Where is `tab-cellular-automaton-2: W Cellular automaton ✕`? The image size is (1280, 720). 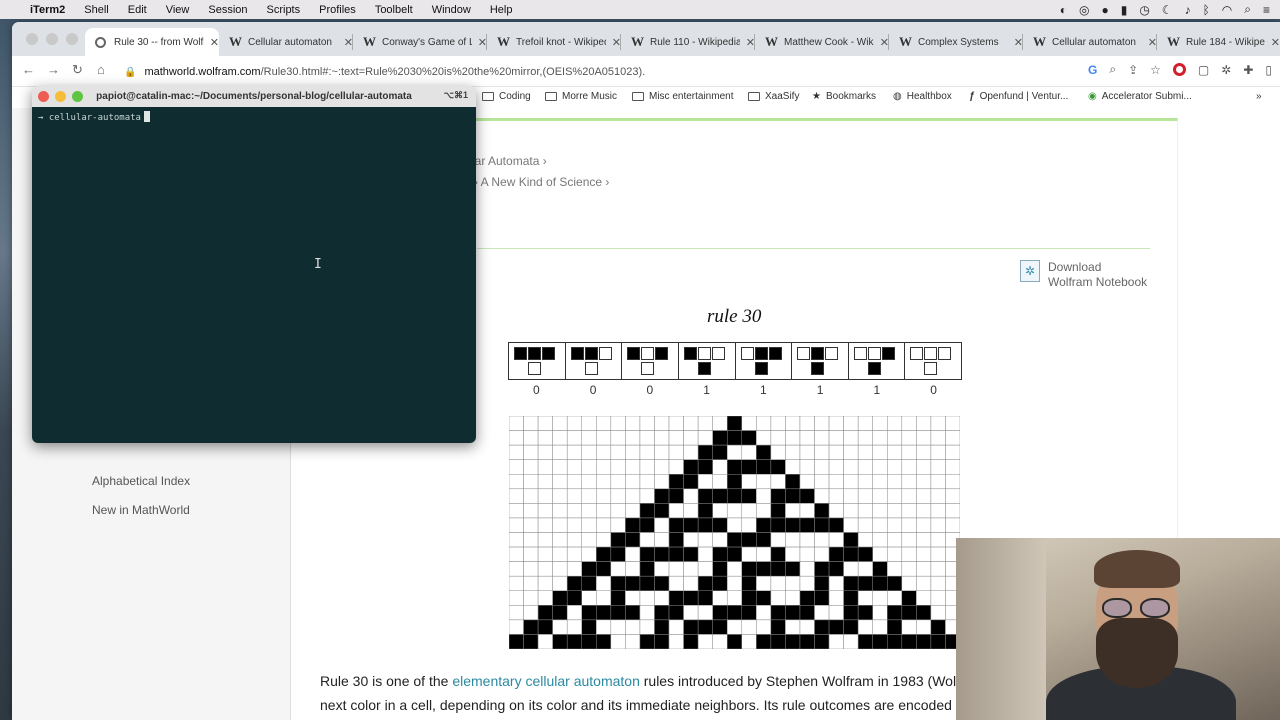 tab-cellular-automaton-2: W Cellular automaton ✕ is located at coordinates (1090, 42).